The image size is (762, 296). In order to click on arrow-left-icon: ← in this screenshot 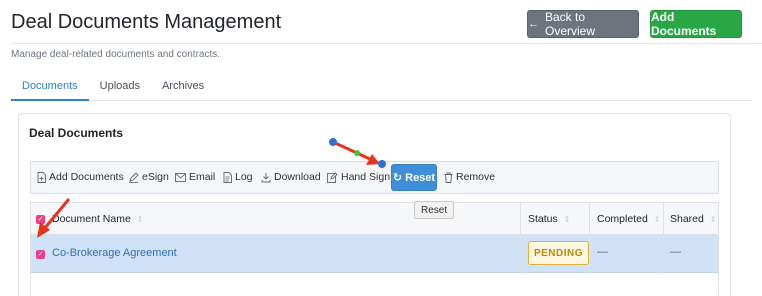, I will do `click(533, 24)`.